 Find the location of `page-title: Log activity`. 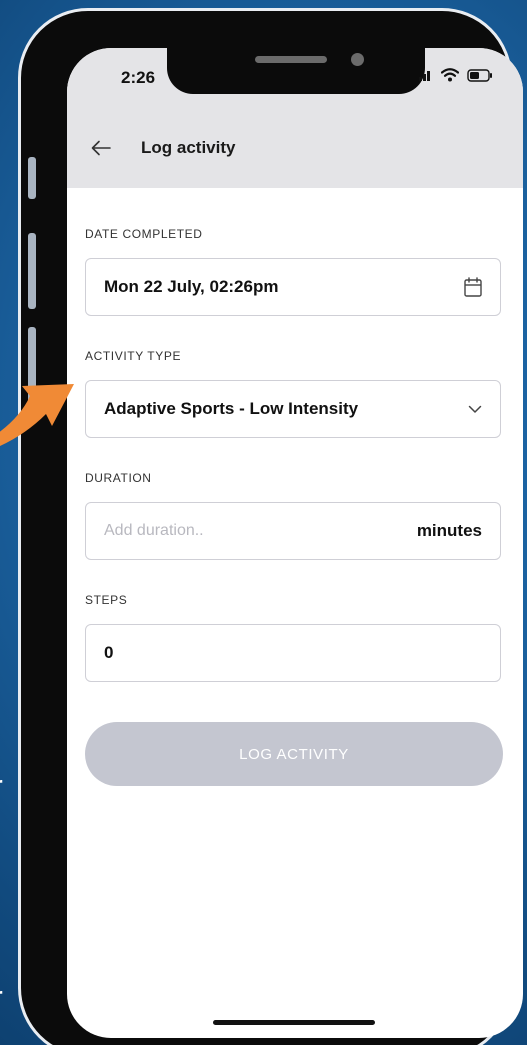

page-title: Log activity is located at coordinates (188, 147).